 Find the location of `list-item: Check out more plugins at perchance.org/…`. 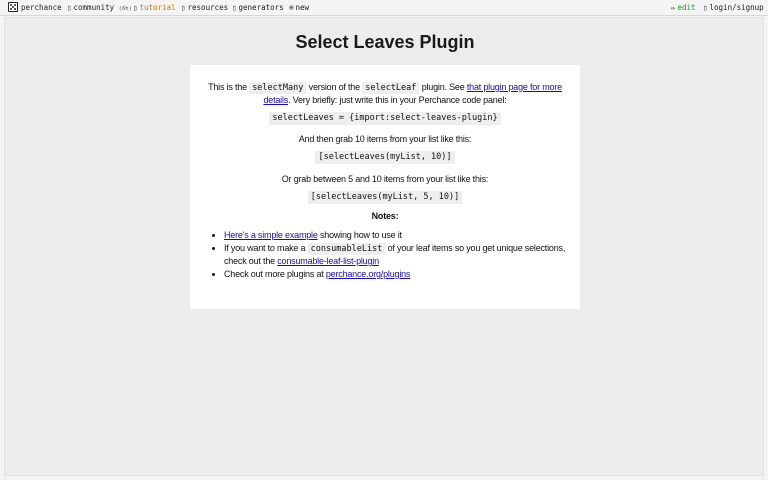

list-item: Check out more plugins at perchance.org/… is located at coordinates (398, 274).